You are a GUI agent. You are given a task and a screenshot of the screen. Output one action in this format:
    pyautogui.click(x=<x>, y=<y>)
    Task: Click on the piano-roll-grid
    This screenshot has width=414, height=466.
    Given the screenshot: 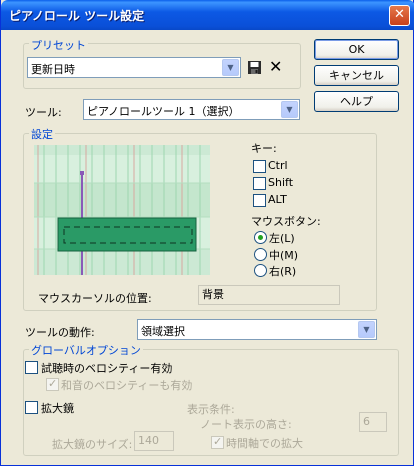 What is the action you would take?
    pyautogui.click(x=122, y=210)
    